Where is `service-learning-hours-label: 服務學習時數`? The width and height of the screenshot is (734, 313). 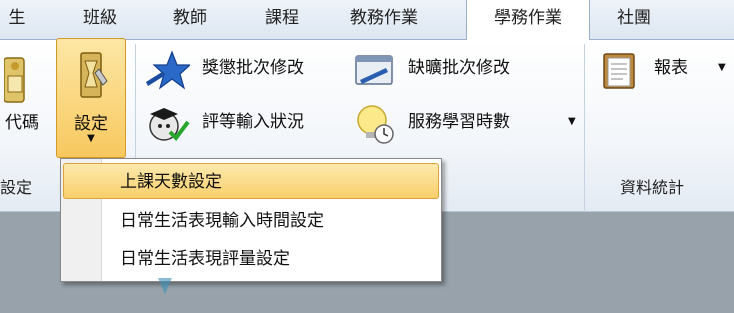 service-learning-hours-label: 服務學習時數 is located at coordinates (459, 122).